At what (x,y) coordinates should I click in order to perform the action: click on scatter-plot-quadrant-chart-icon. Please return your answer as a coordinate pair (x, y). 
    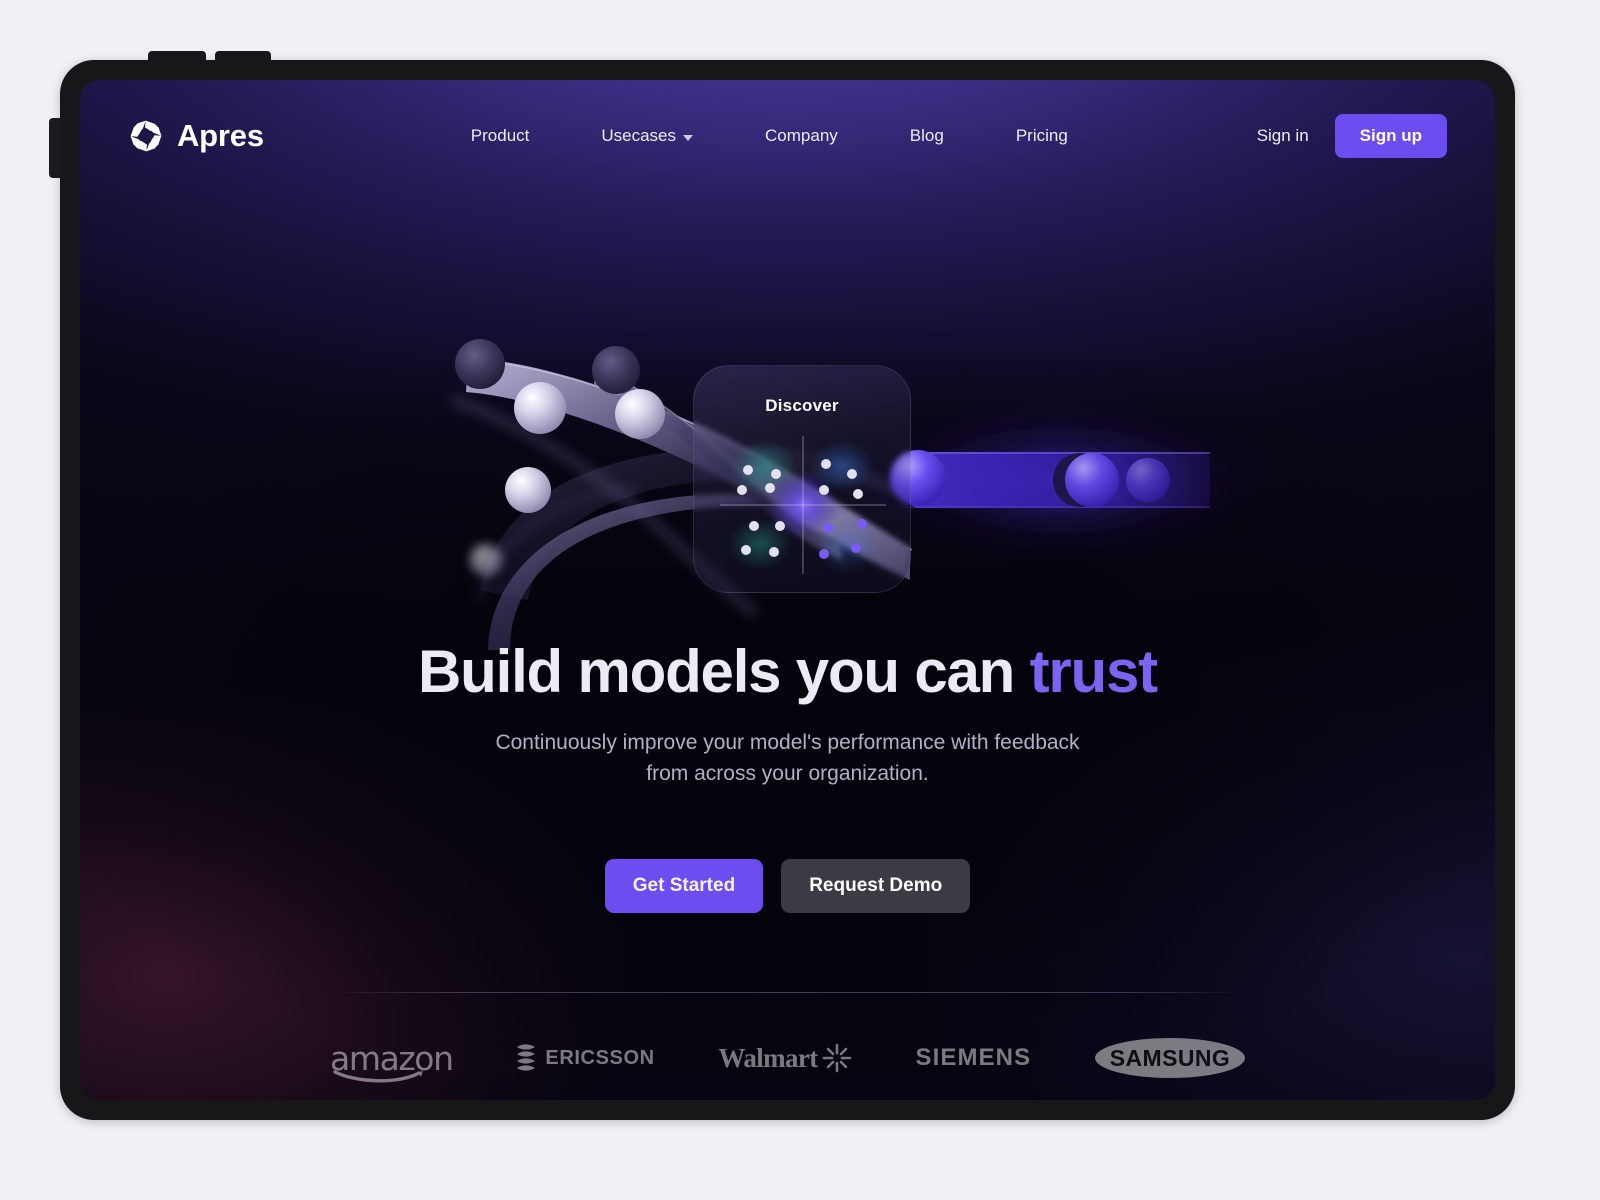
    Looking at the image, I should click on (803, 505).